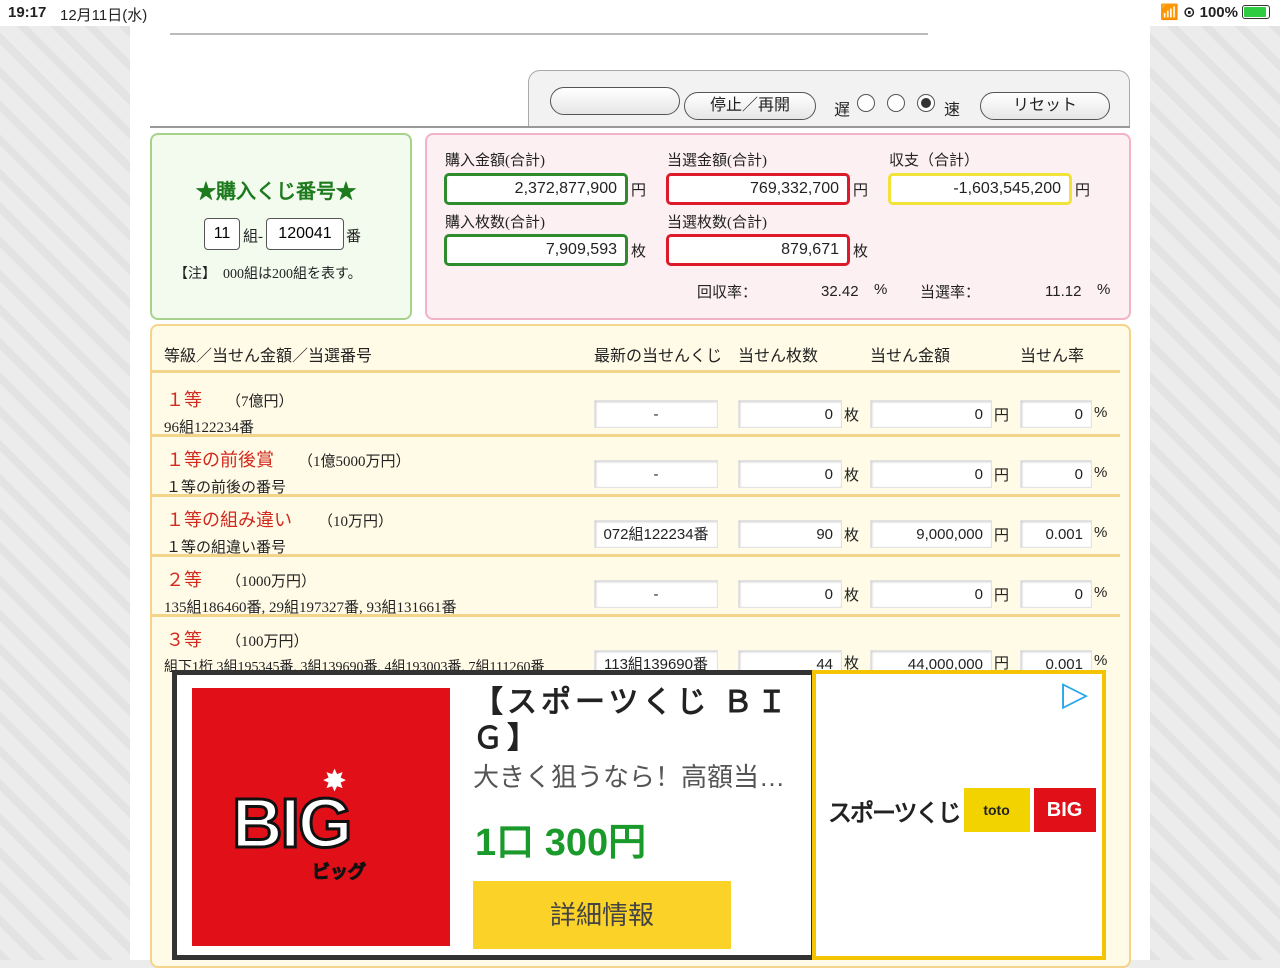 The image size is (1280, 968). I want to click on return-rate-value: 32.42, so click(840, 291).